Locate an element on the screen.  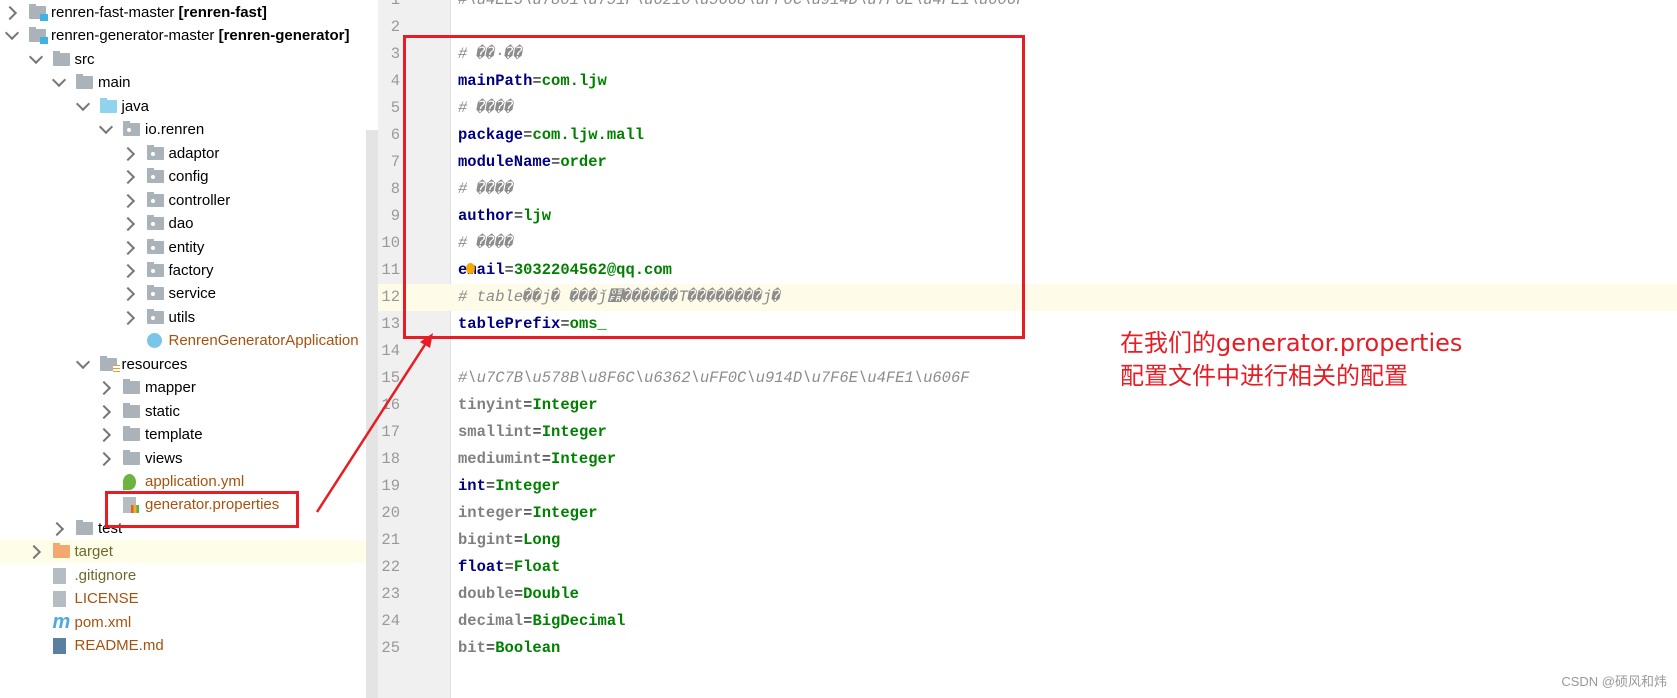
annotation-line-1: 在我们的generator.properties is located at coordinates (1291, 343).